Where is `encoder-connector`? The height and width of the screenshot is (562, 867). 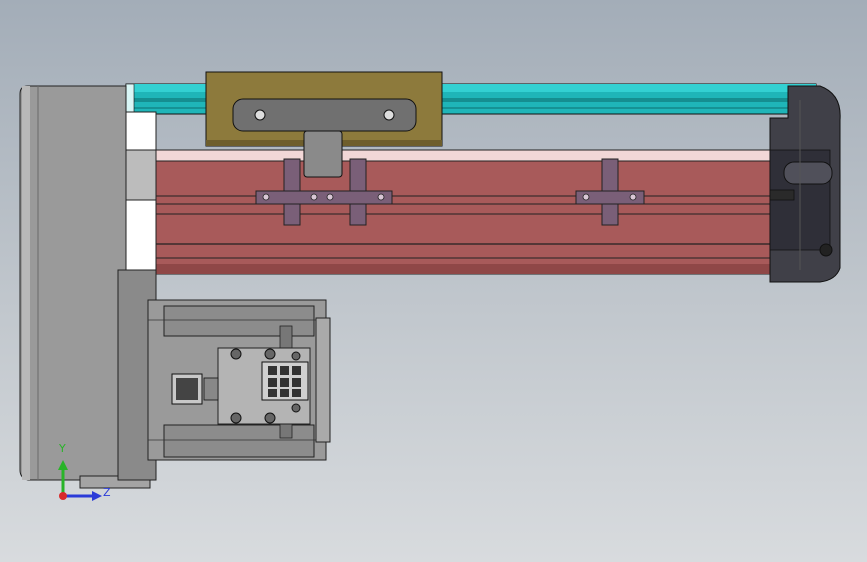
encoder-connector is located at coordinates (195, 389).